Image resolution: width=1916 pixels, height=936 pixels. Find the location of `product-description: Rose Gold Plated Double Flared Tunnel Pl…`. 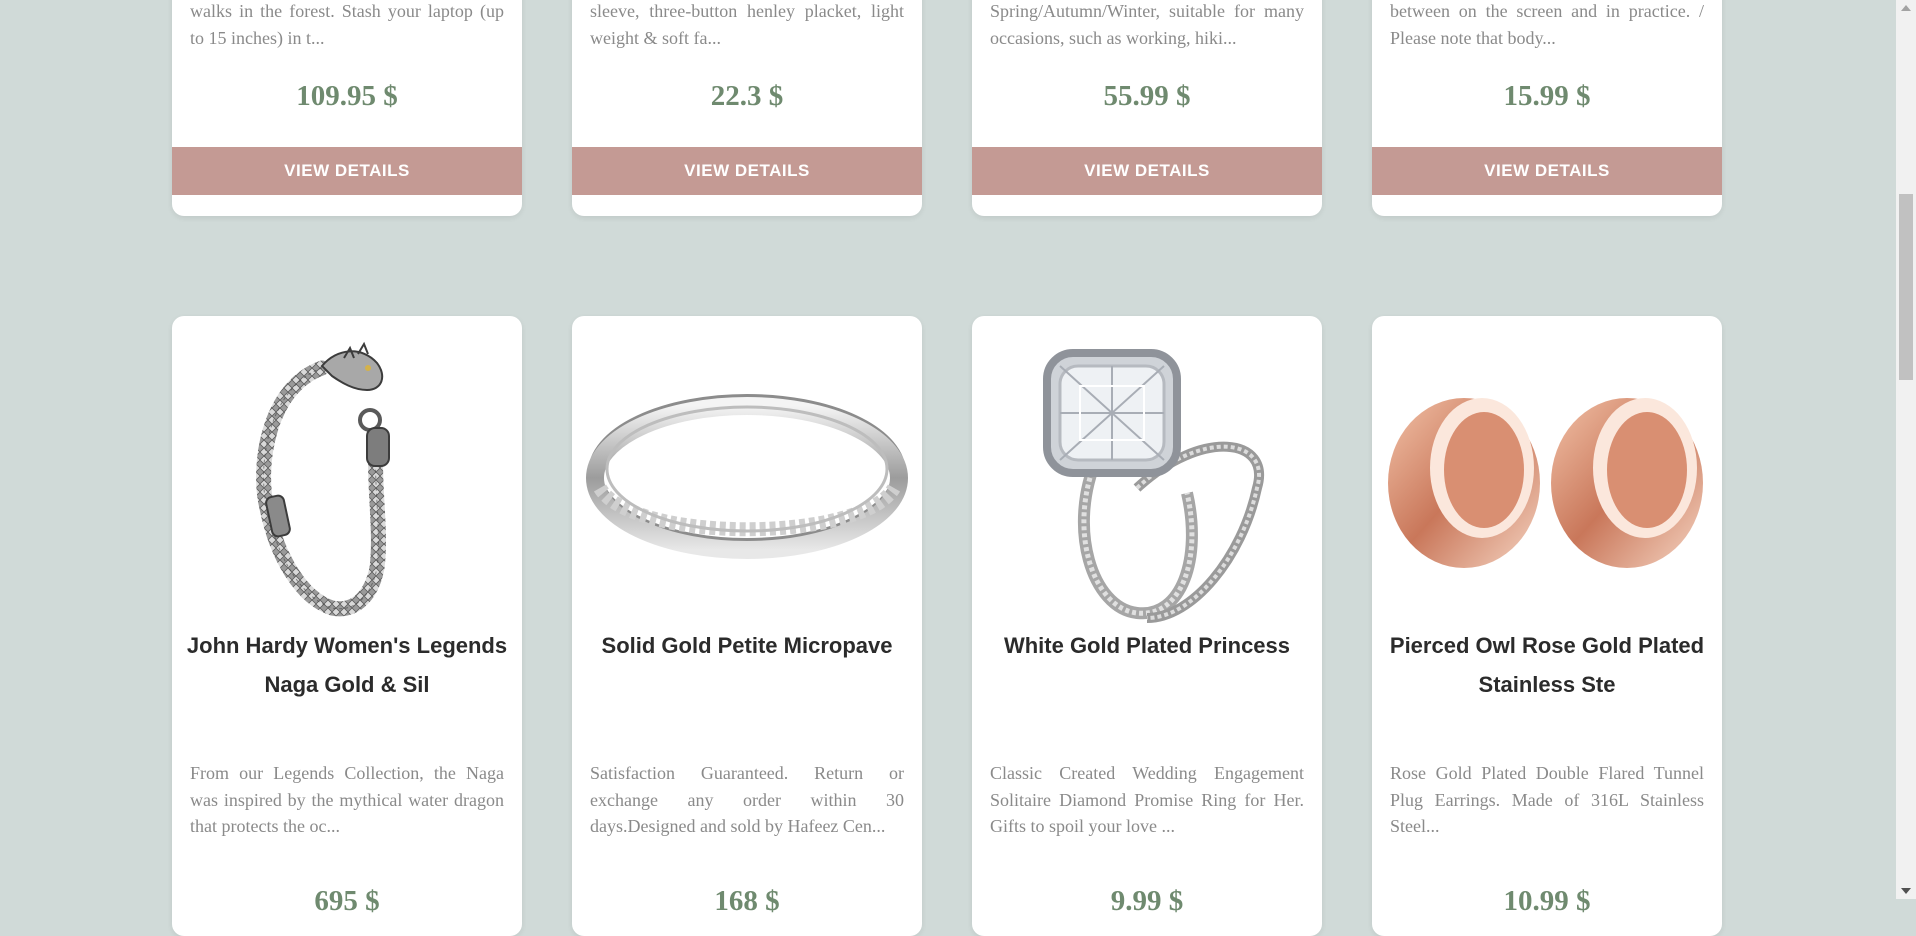

product-description: Rose Gold Plated Double Flared Tunnel Pl… is located at coordinates (1547, 799).